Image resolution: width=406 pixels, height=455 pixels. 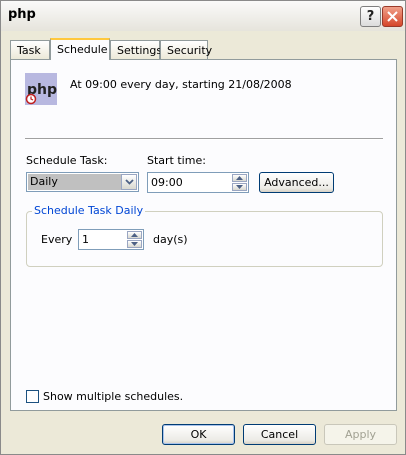 I want to click on tab-strip: Task Schedule Settings Security, so click(x=205, y=49).